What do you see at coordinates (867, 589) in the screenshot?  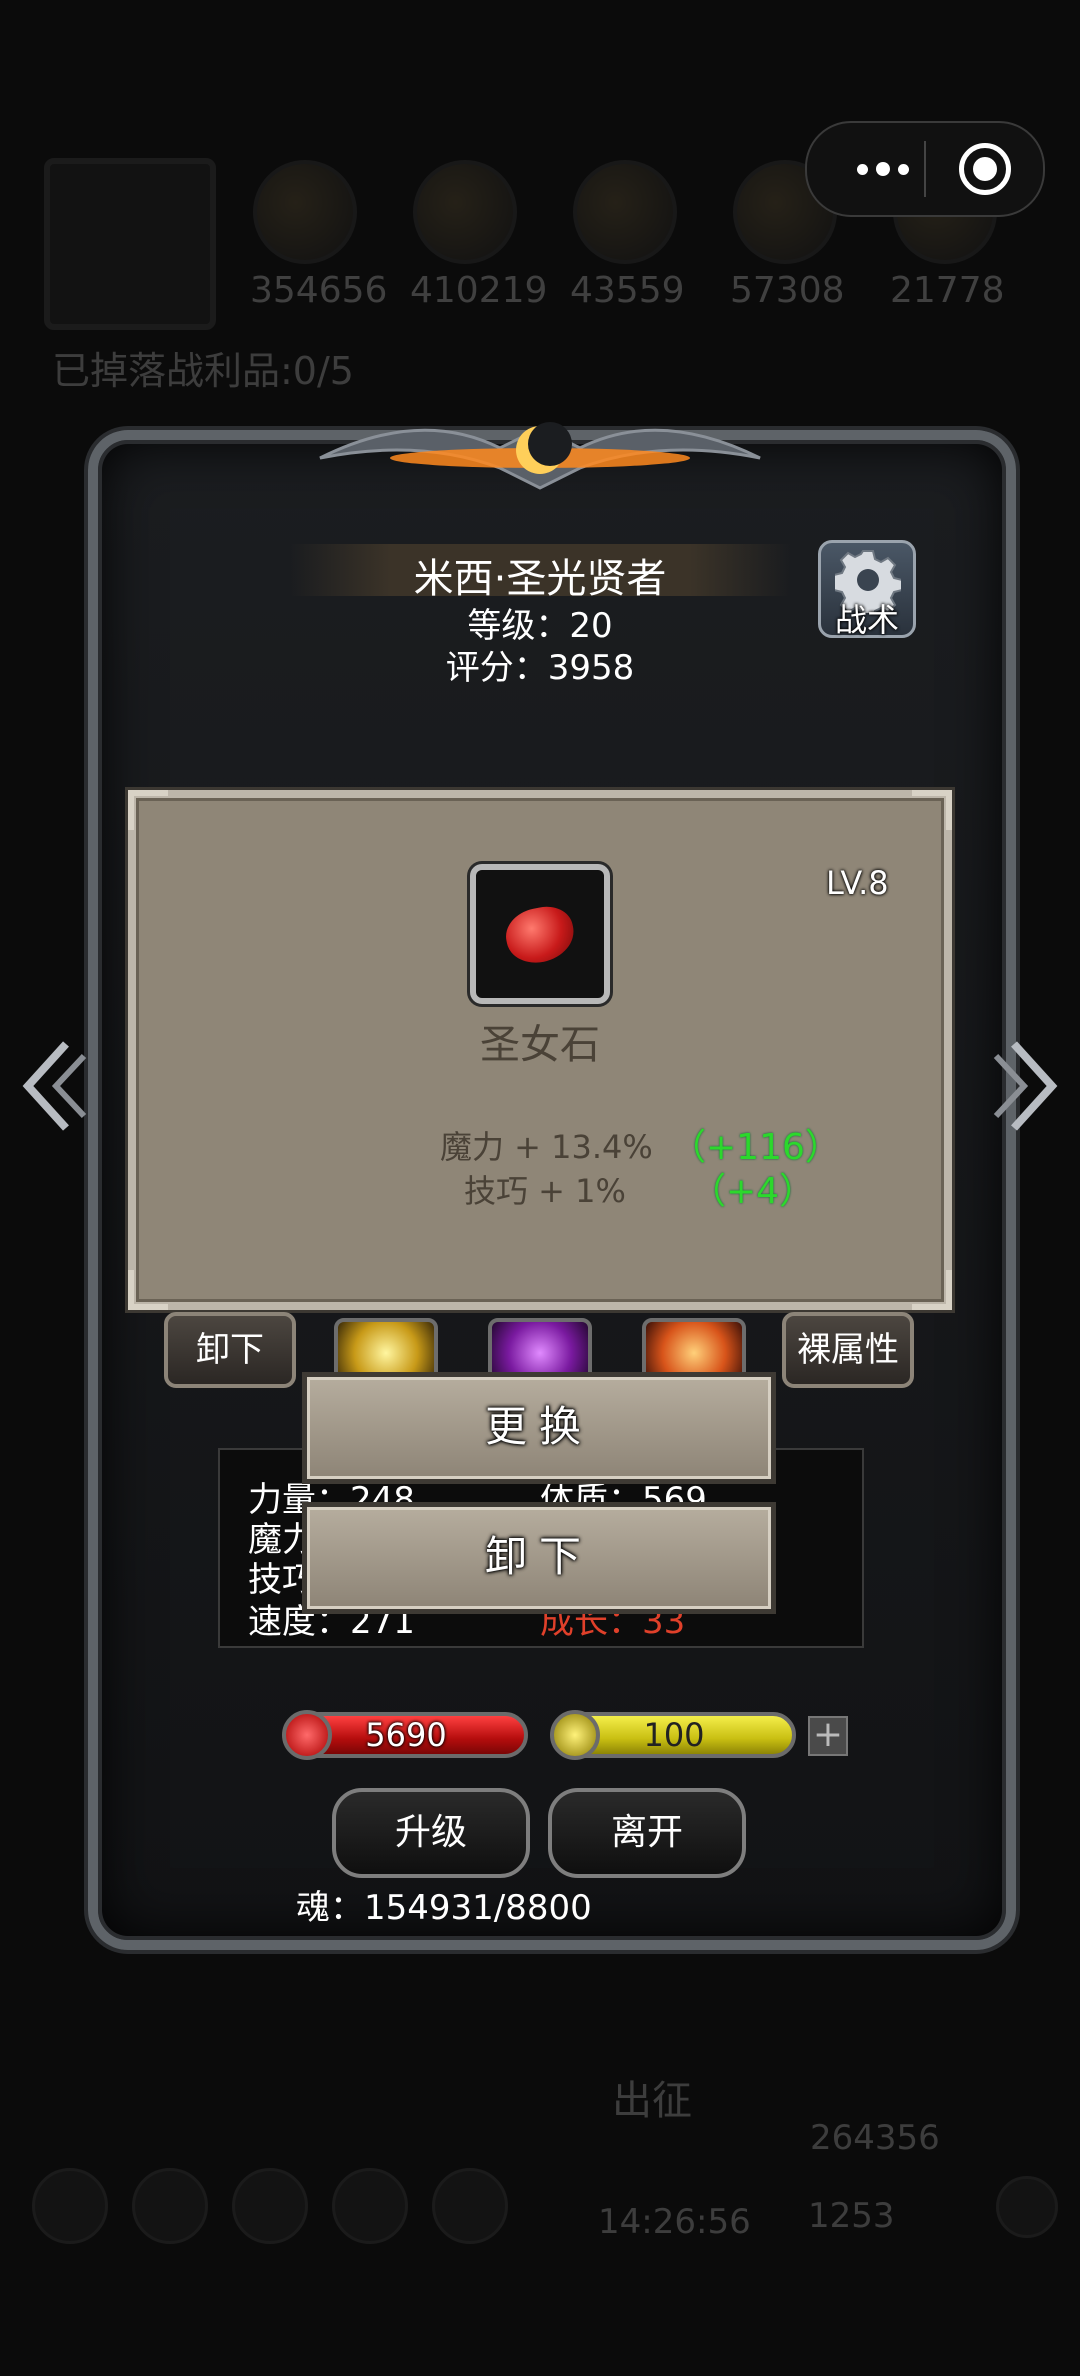 I see `tactics-button: 战术` at bounding box center [867, 589].